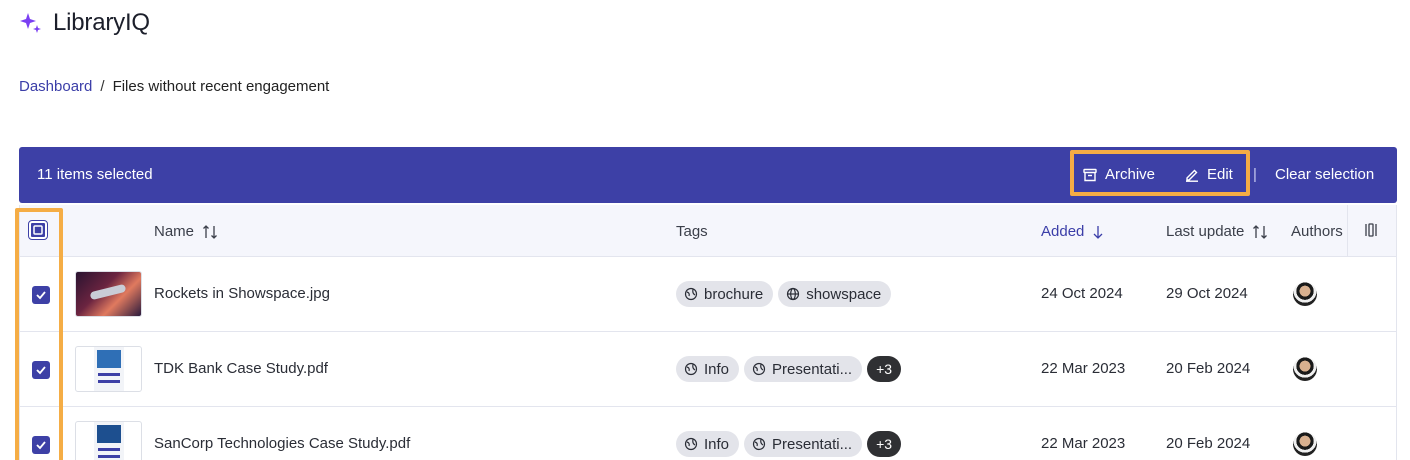  I want to click on rocket-image, so click(108, 294).